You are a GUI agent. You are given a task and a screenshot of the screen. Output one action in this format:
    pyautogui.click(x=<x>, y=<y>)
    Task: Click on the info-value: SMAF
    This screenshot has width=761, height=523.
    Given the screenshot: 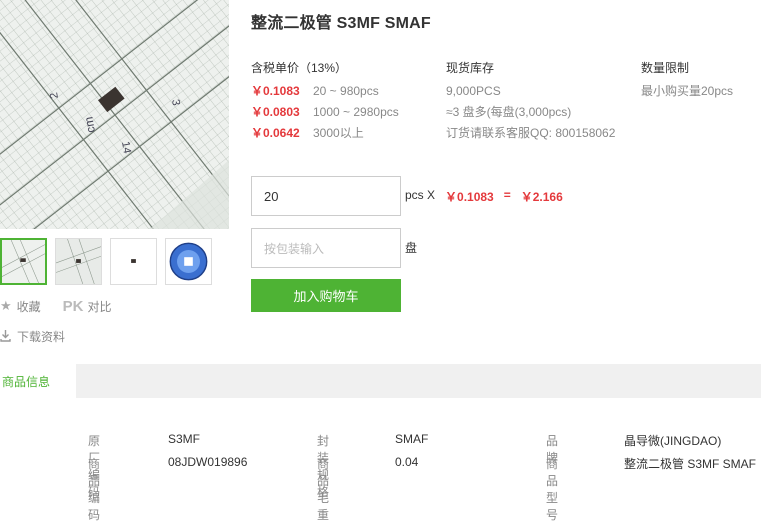 What is the action you would take?
    pyautogui.click(x=412, y=439)
    